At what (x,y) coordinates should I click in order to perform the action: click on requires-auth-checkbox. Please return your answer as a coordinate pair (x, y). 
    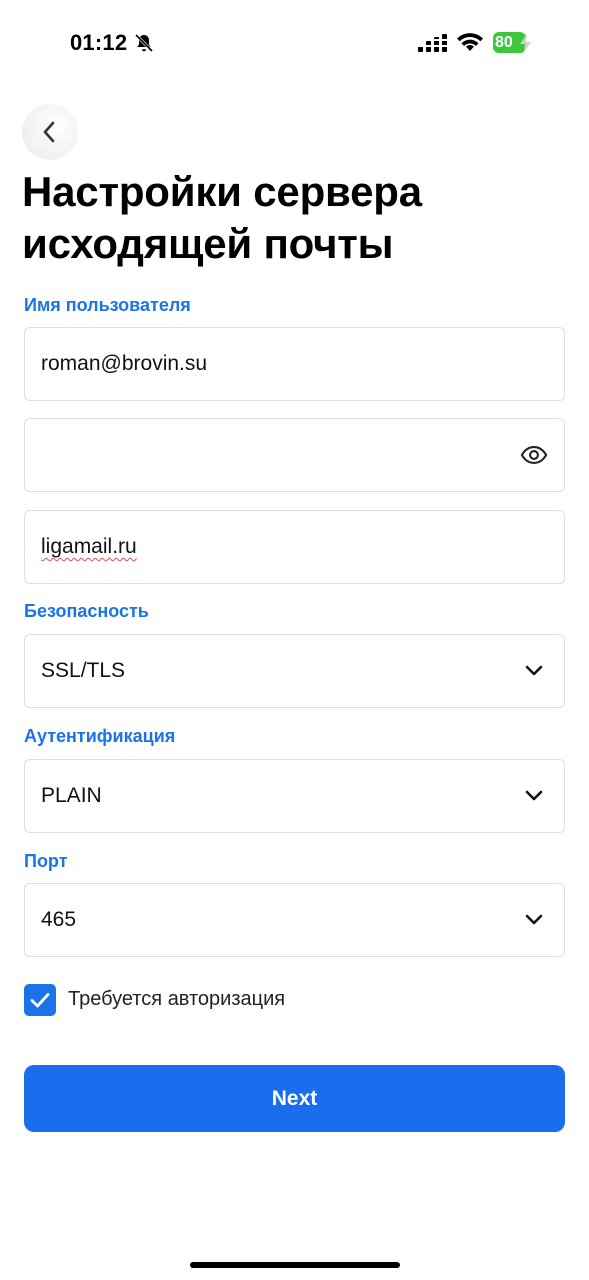
    Looking at the image, I should click on (40, 1000).